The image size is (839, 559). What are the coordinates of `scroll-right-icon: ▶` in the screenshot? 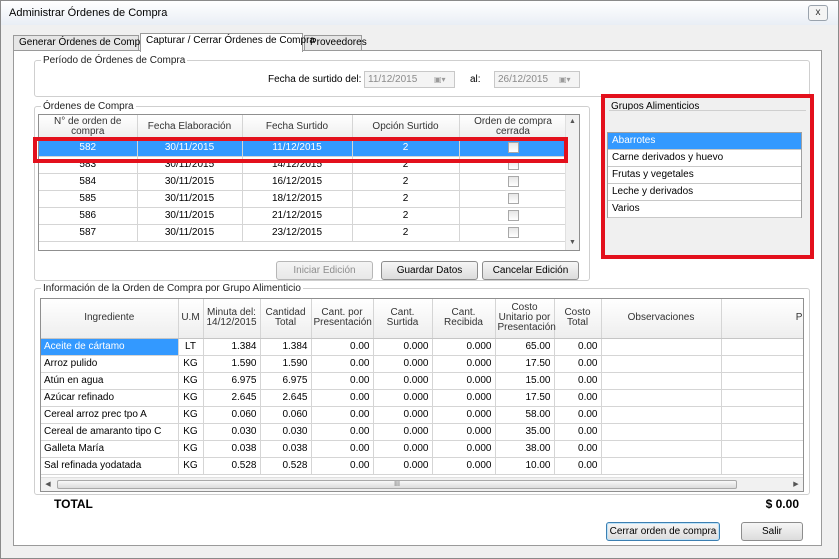 It's located at (796, 484).